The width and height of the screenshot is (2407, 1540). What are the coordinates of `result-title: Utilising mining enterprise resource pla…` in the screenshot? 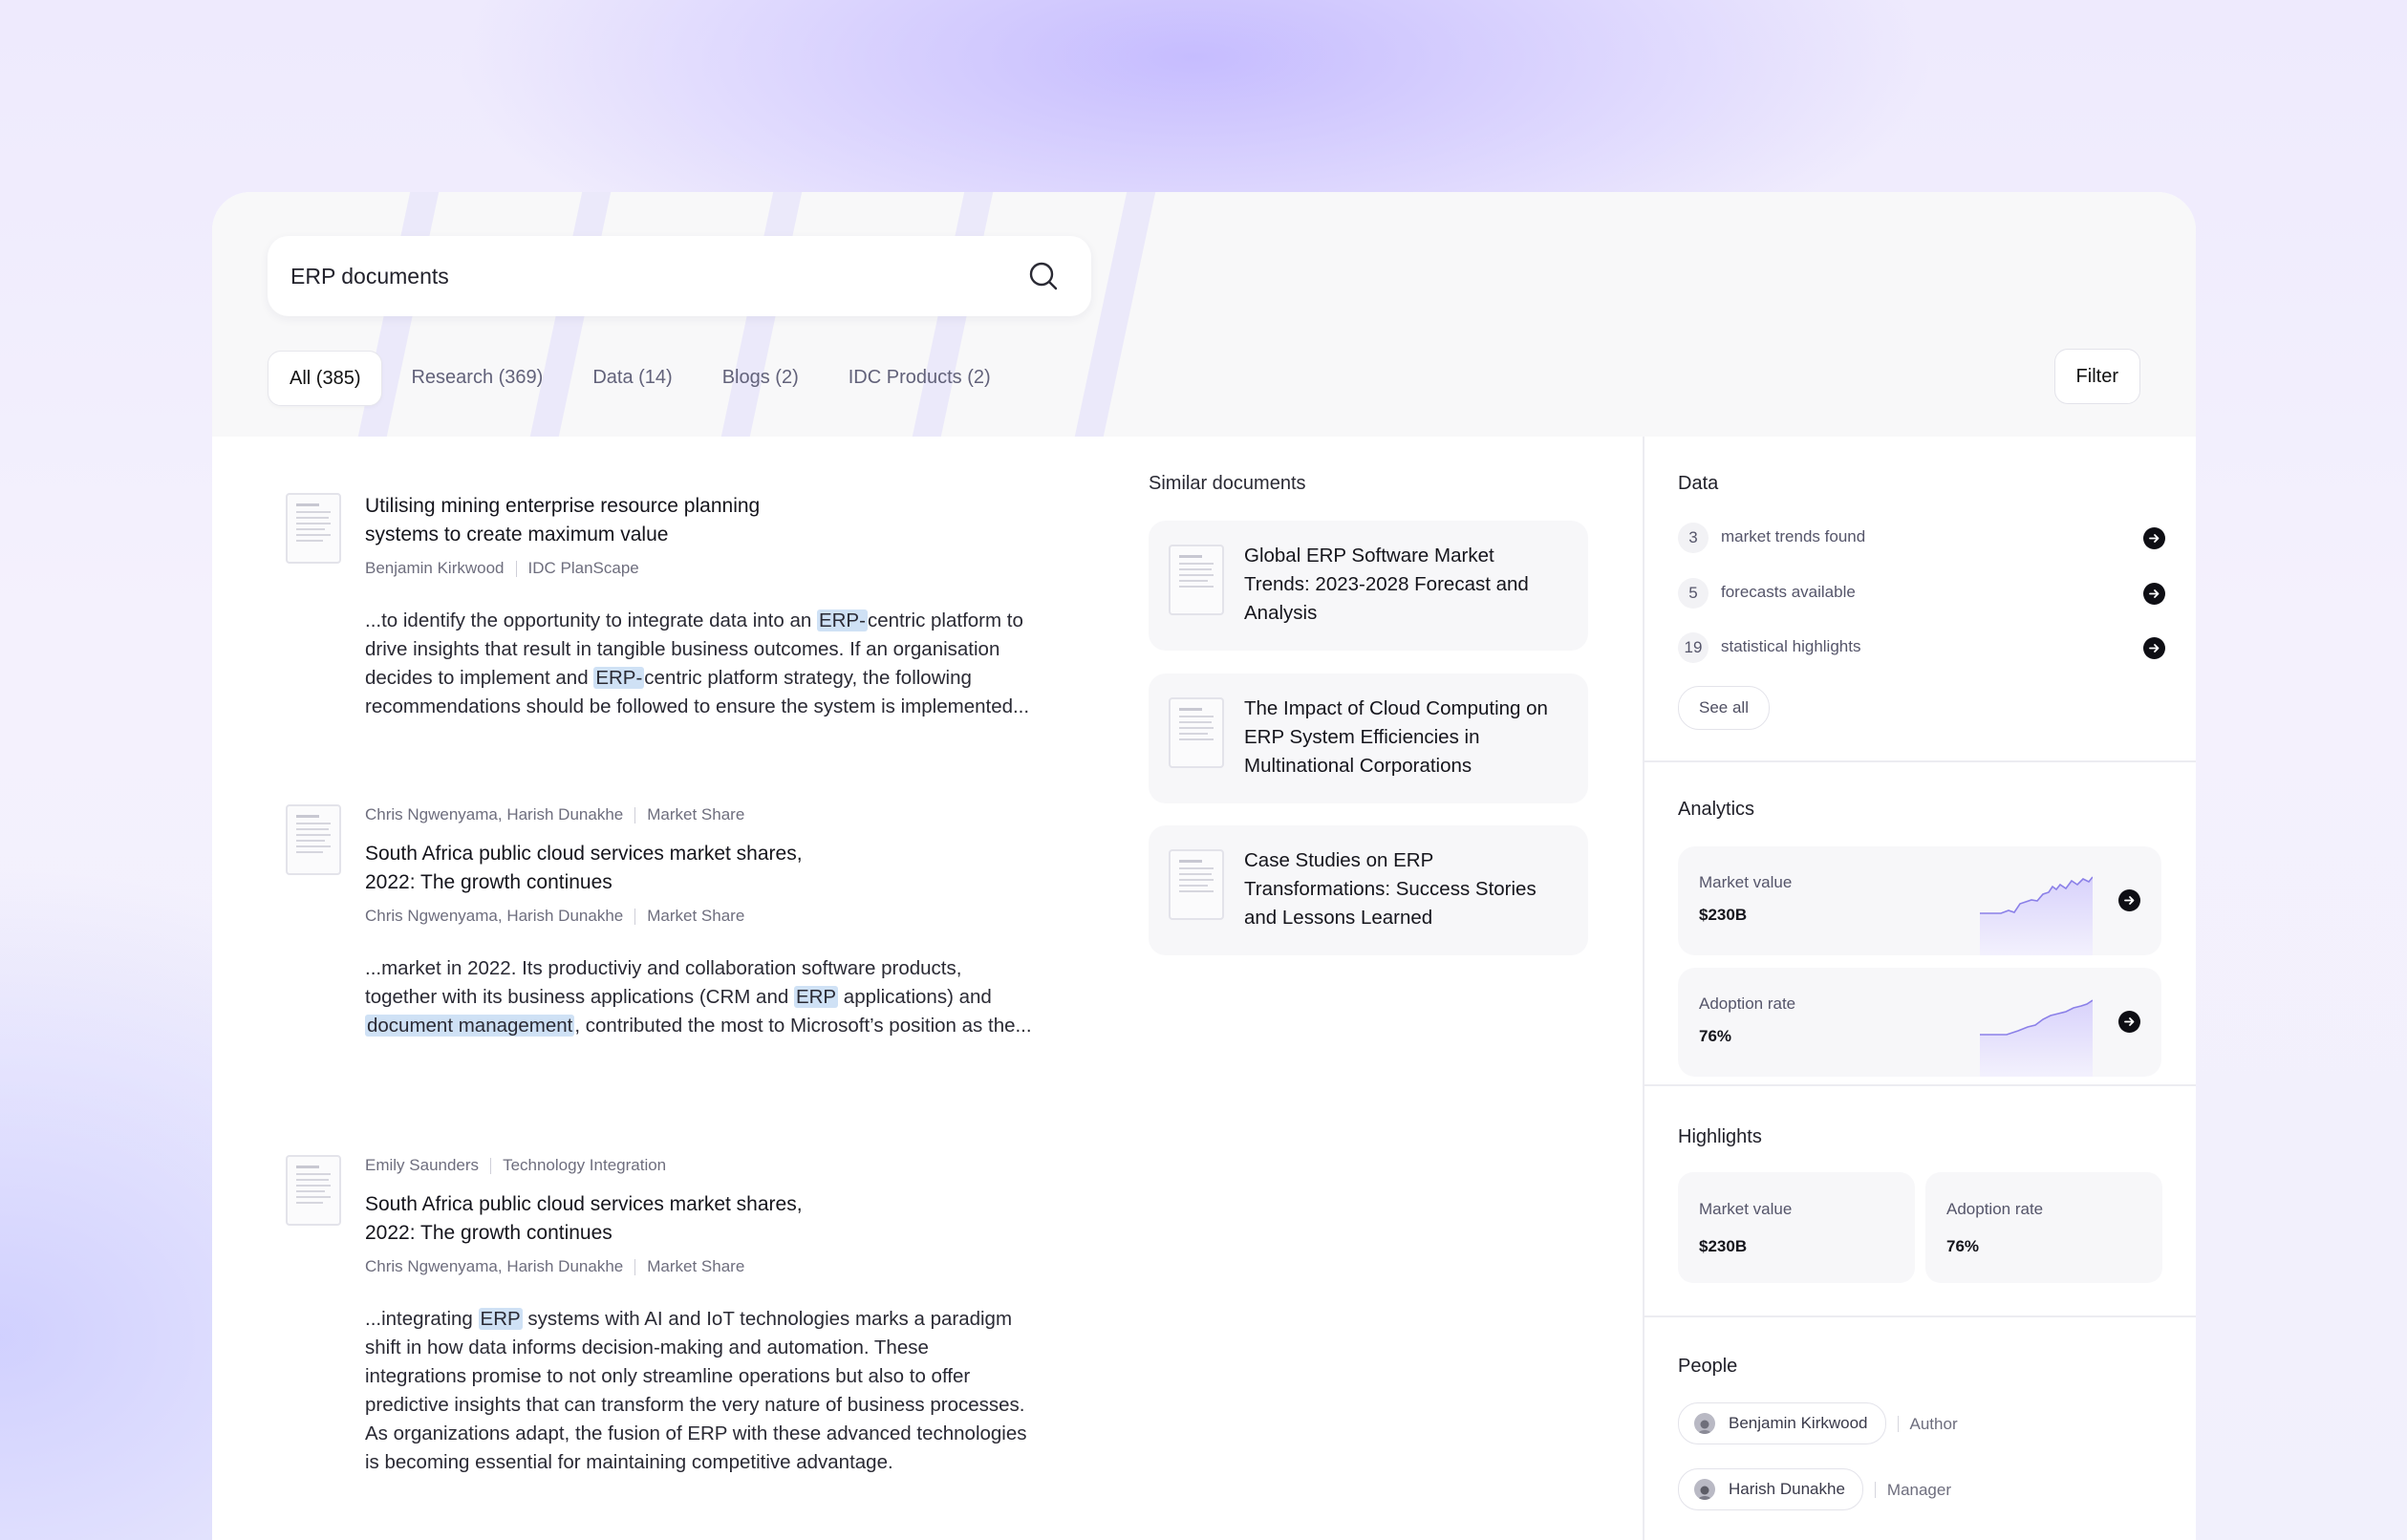 It's located at (709, 520).